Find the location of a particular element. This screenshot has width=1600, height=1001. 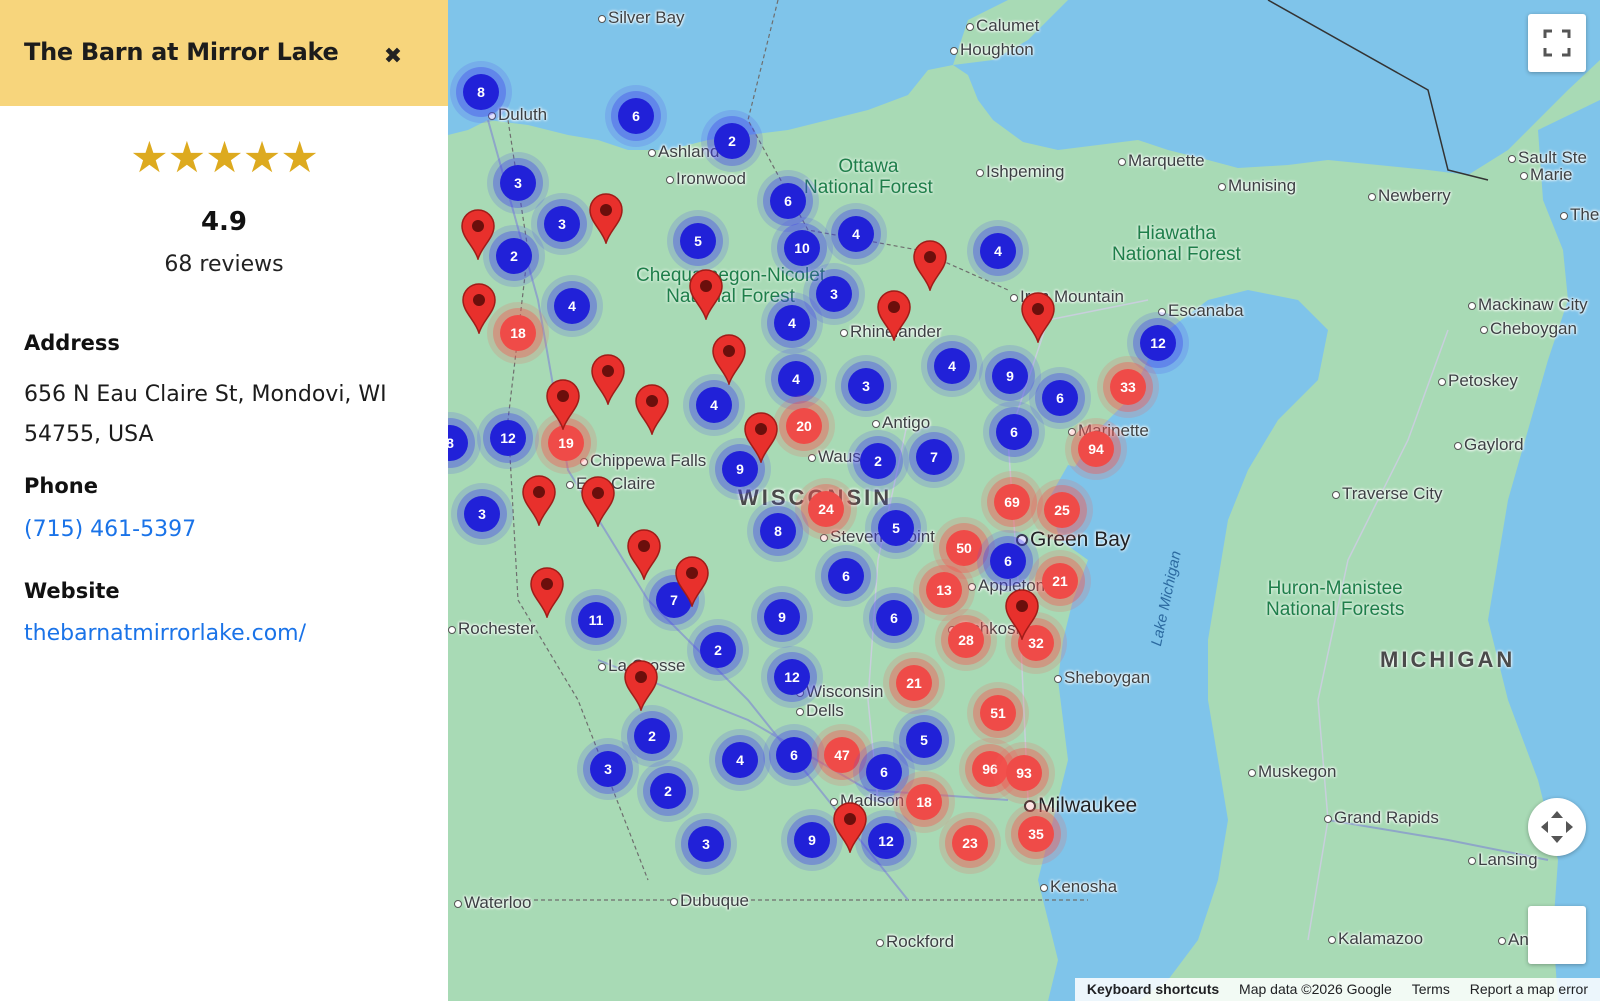

close-icon: ✖ is located at coordinates (393, 57).